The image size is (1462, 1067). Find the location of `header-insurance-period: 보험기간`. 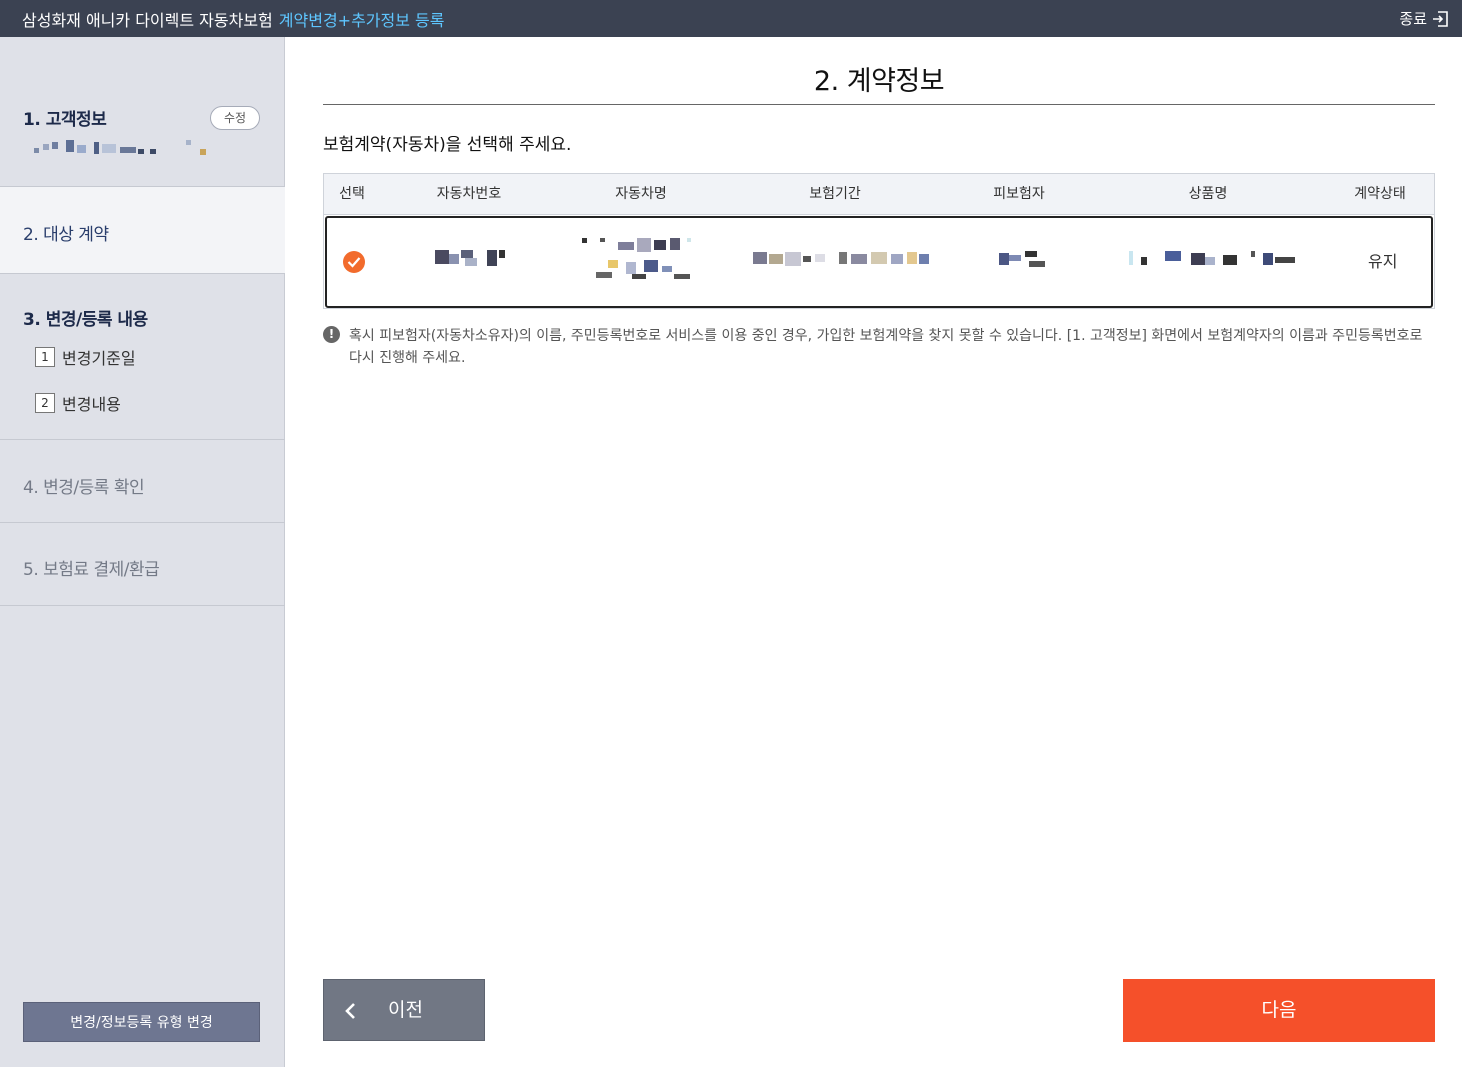

header-insurance-period: 보험기간 is located at coordinates (835, 194).